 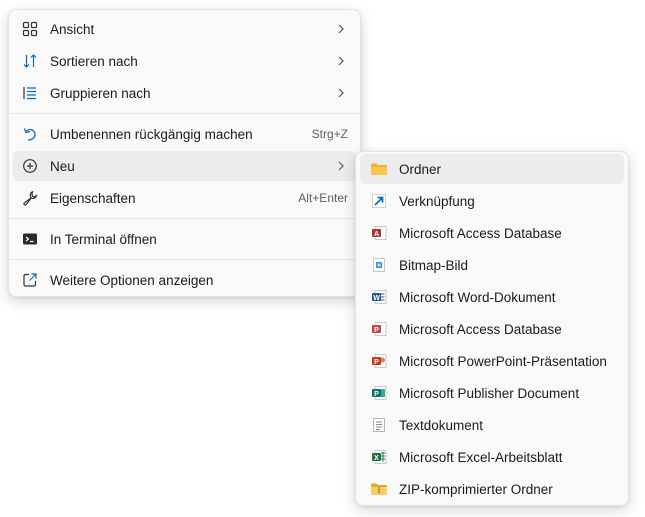 I want to click on menu-item-more-options: Weitere Optionen anzeigen, so click(x=184, y=280).